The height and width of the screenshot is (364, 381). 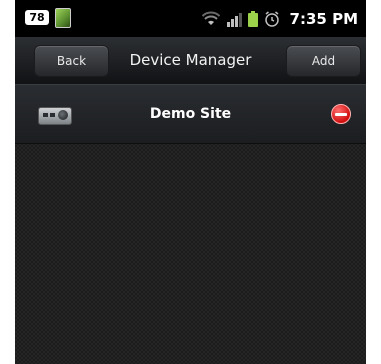 I want to click on image-notification-icon, so click(x=63, y=18).